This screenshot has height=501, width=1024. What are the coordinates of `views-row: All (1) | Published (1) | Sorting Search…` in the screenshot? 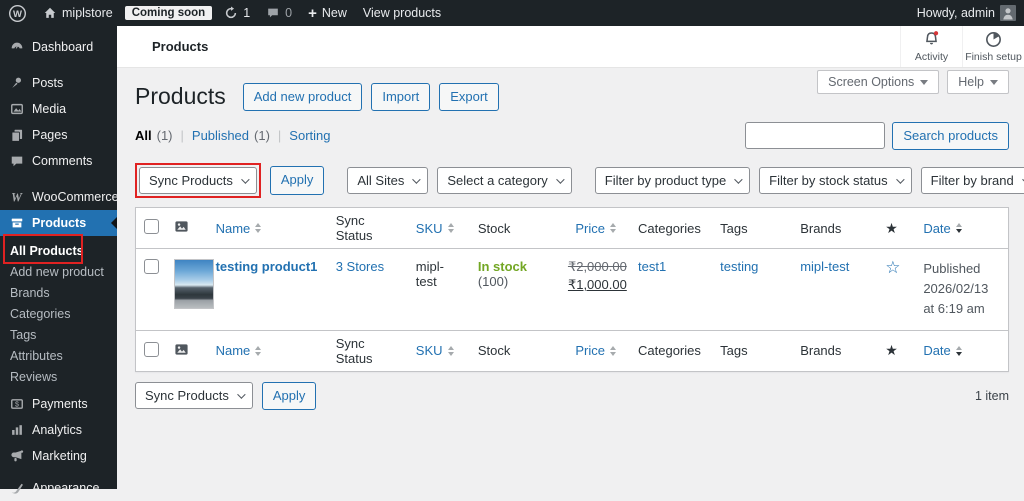 It's located at (572, 136).